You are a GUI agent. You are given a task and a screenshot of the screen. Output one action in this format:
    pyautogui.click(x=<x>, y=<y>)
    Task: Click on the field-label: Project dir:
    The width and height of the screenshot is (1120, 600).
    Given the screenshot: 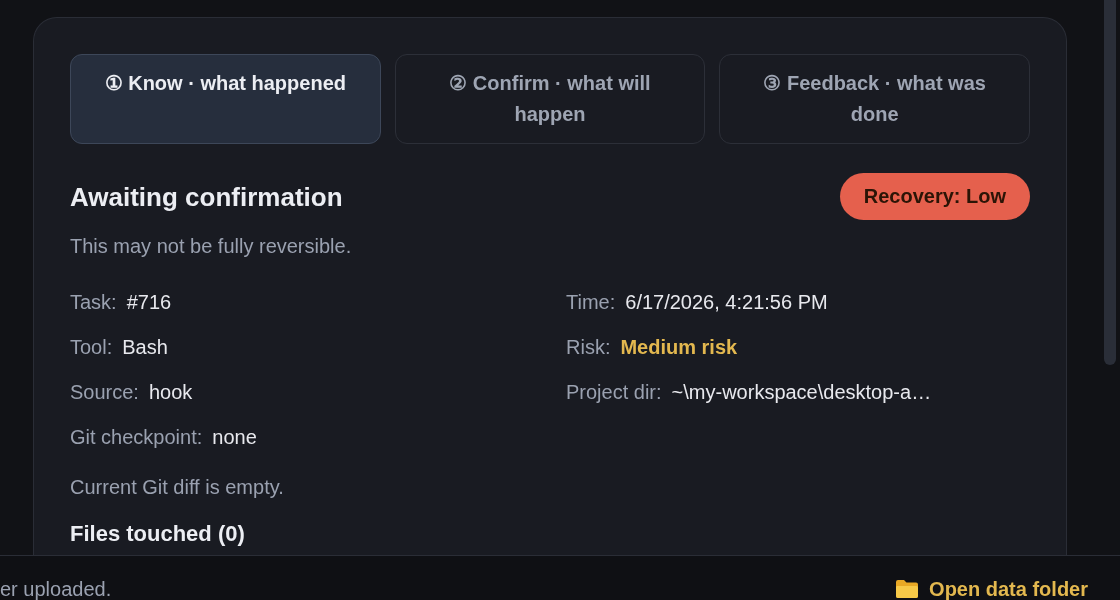 What is the action you would take?
    pyautogui.click(x=614, y=392)
    